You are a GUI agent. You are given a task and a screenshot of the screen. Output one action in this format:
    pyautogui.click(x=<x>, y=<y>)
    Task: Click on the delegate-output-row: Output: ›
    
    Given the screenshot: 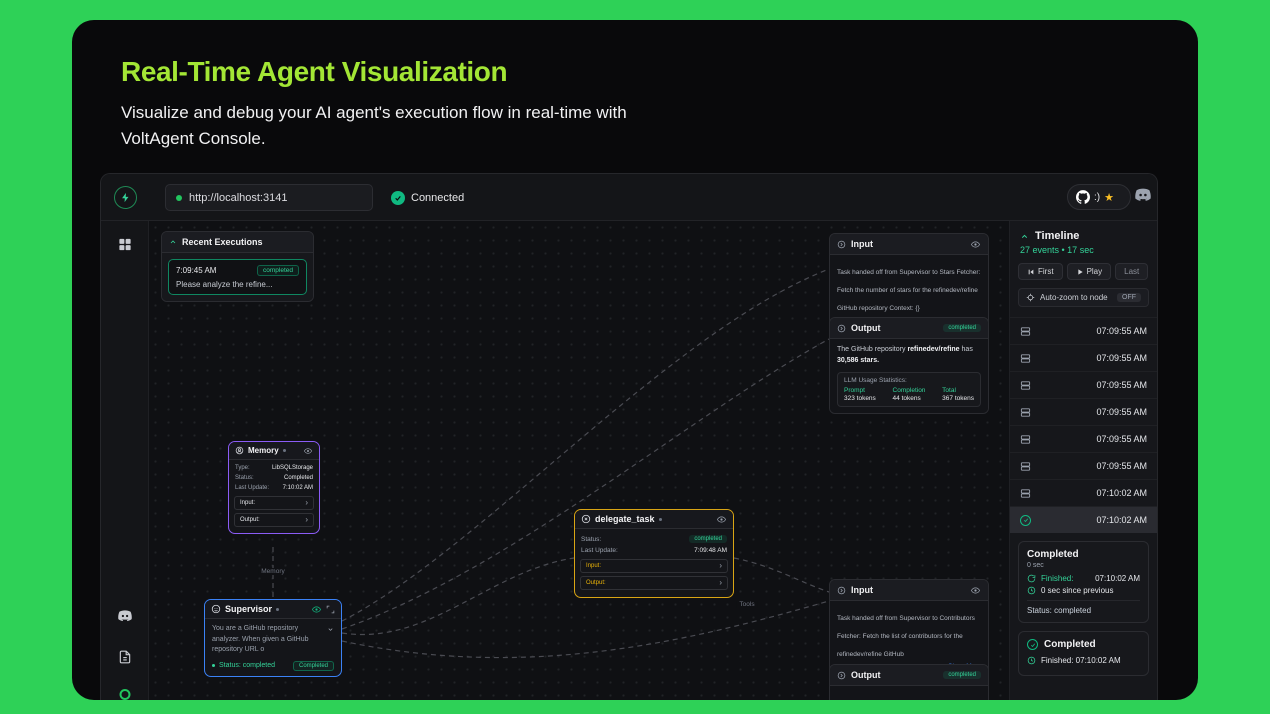 What is the action you would take?
    pyautogui.click(x=654, y=583)
    